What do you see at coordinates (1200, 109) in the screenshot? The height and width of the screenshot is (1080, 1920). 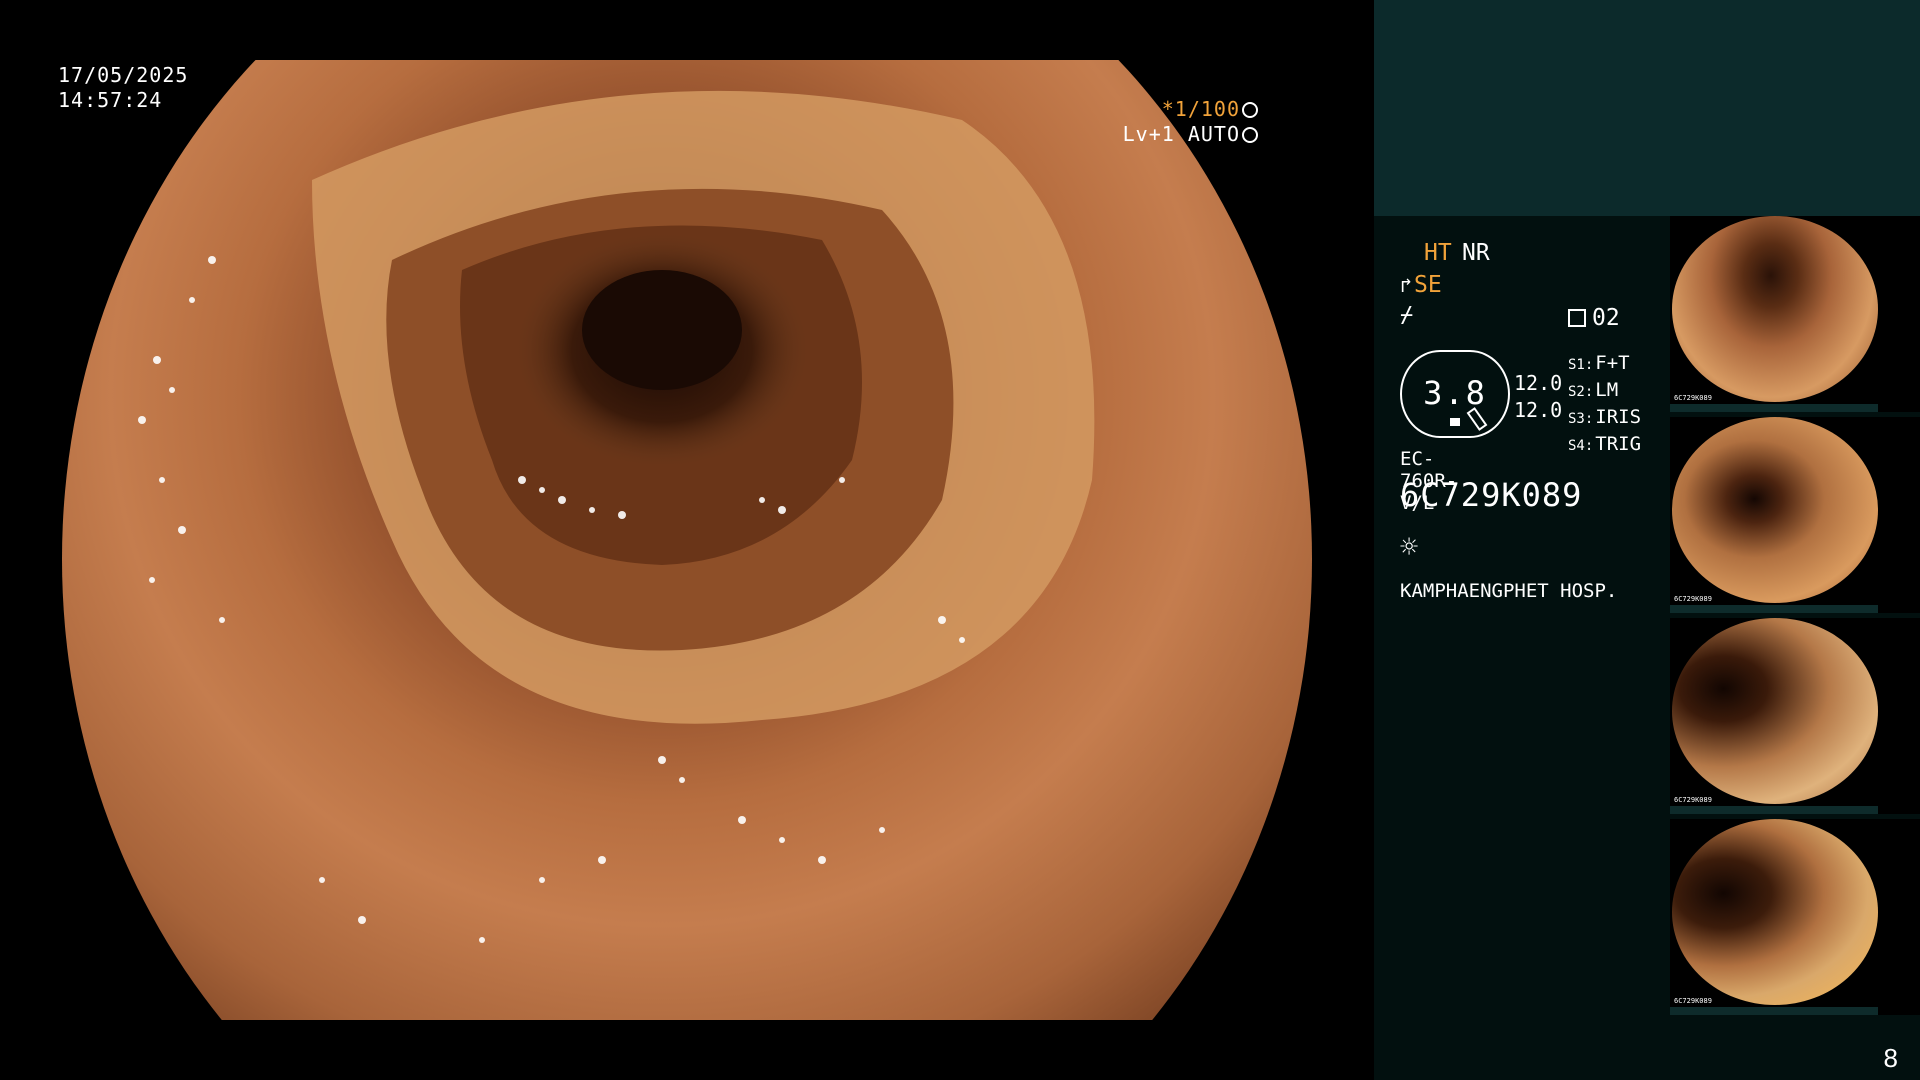 I see `shutter-text: *1/100` at bounding box center [1200, 109].